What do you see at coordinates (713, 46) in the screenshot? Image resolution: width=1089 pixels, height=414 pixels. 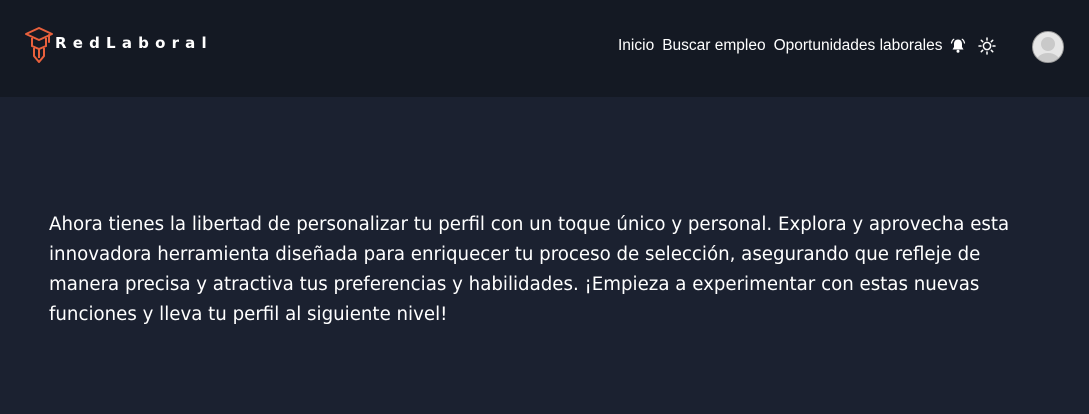 I see `nav-link-buscar-empleo: Buscar empleo` at bounding box center [713, 46].